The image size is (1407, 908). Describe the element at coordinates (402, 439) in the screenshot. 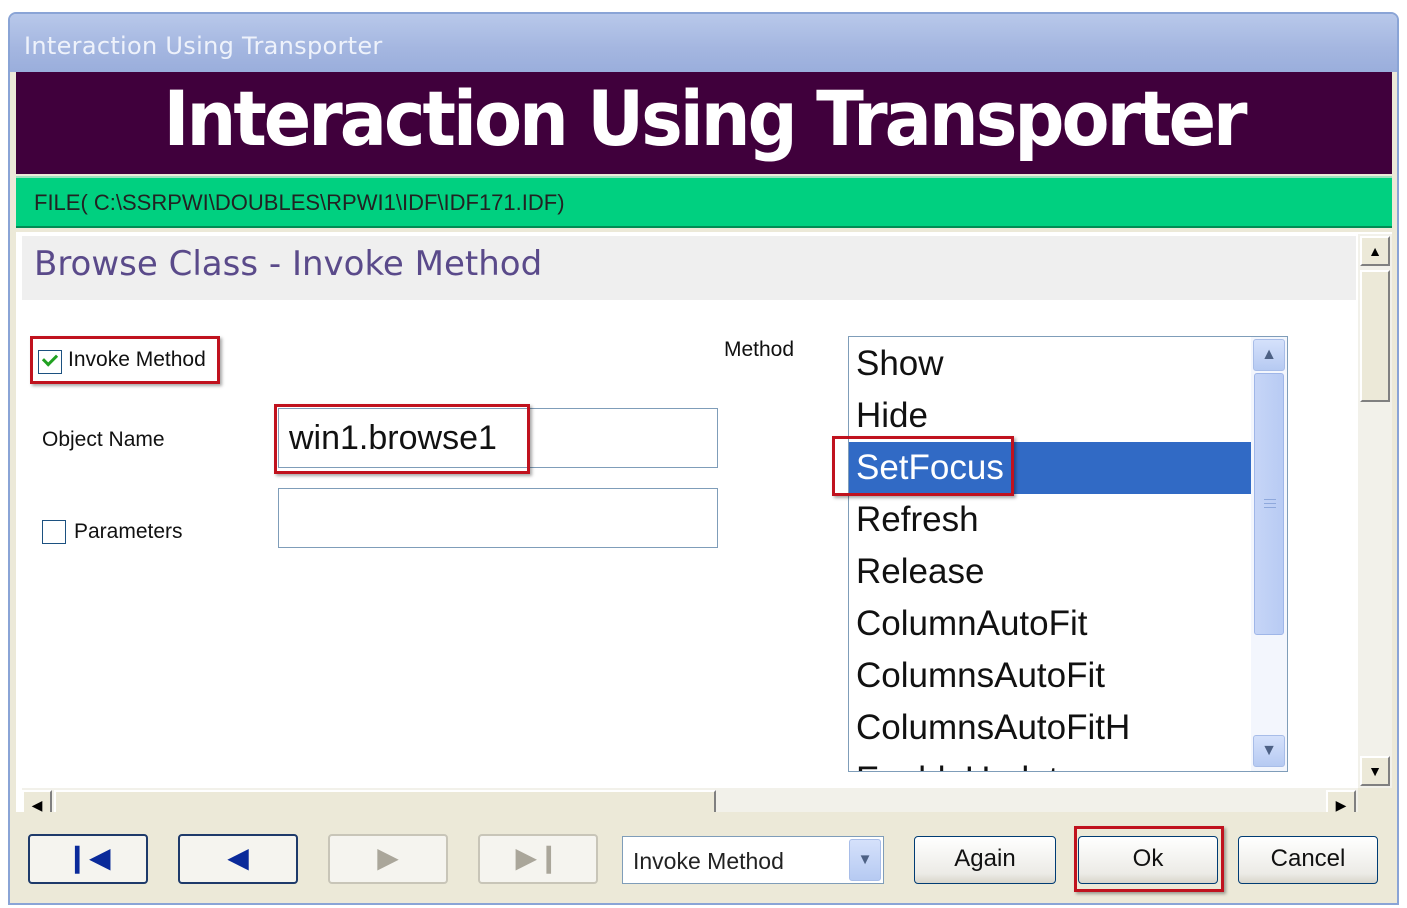

I see `highlight-object-name` at that location.